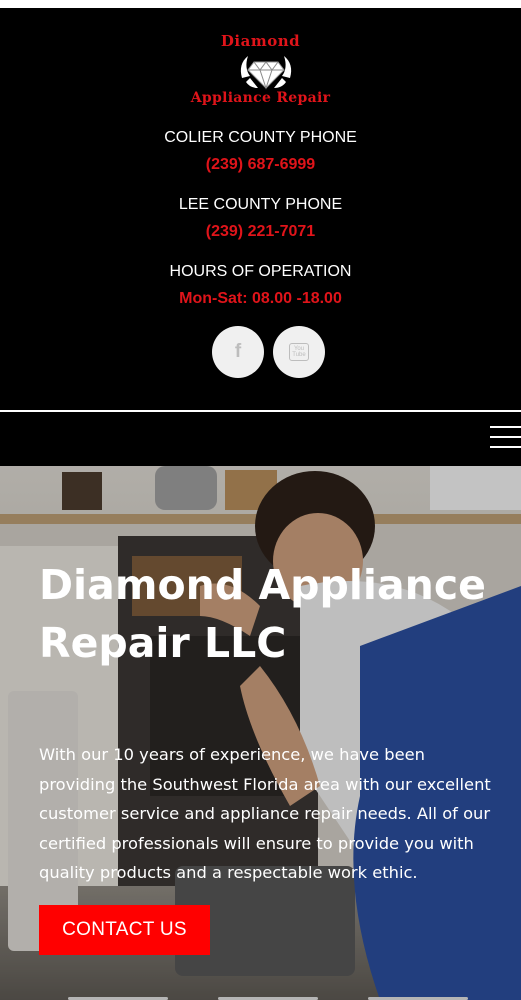 The height and width of the screenshot is (1000, 521). What do you see at coordinates (124, 930) in the screenshot?
I see `contact-us-button: CONTACT US` at bounding box center [124, 930].